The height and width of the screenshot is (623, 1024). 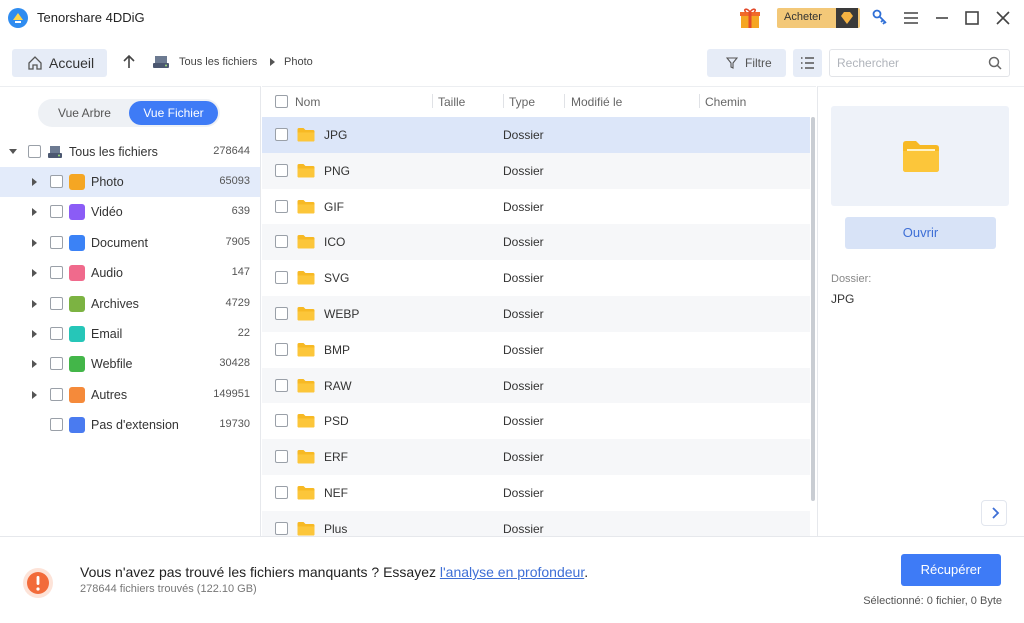 I want to click on buy-button: Acheter, so click(x=818, y=18).